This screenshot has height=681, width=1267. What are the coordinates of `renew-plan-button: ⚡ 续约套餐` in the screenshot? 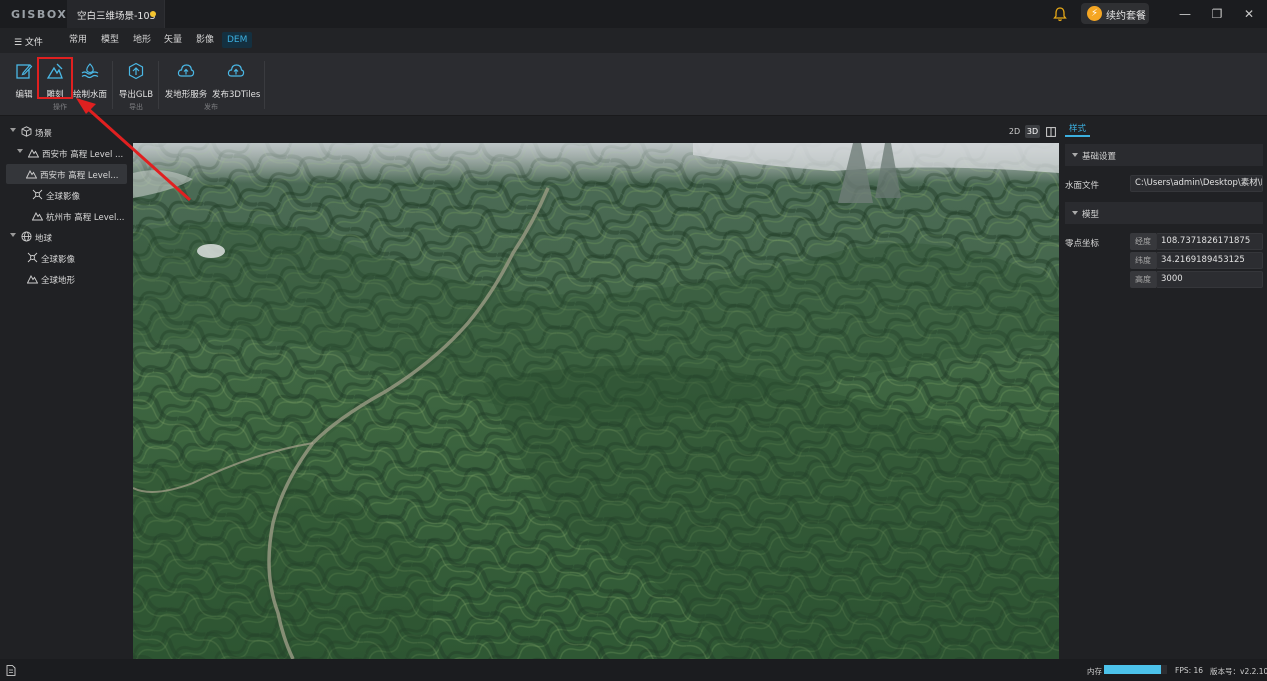 It's located at (1115, 13).